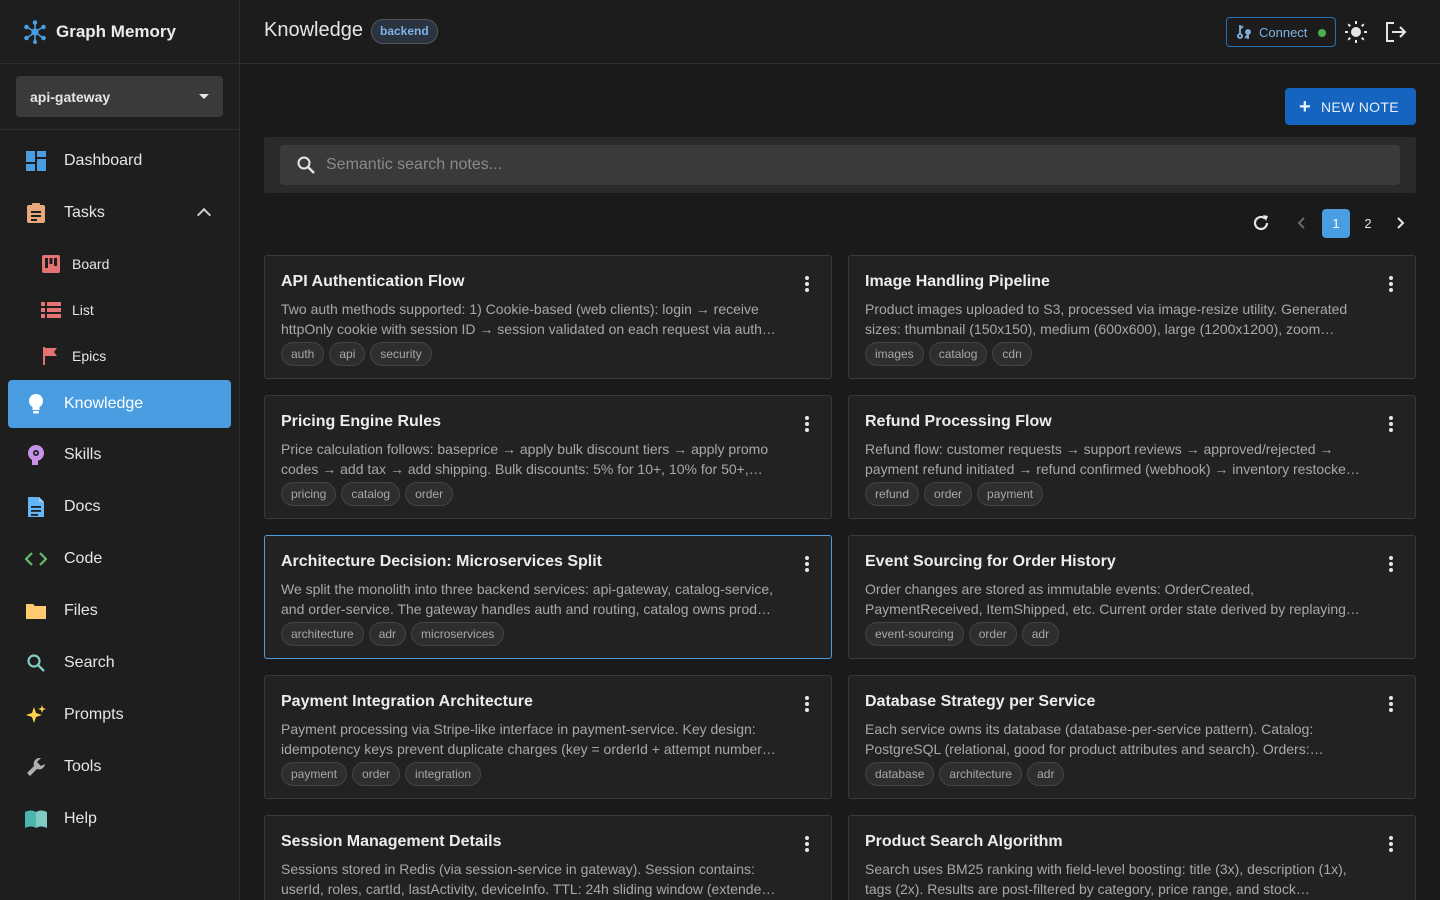 The width and height of the screenshot is (1440, 900). I want to click on note-tags: images catalog cdn, so click(948, 354).